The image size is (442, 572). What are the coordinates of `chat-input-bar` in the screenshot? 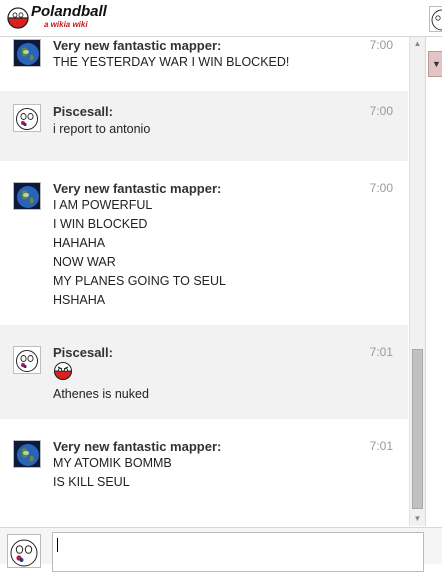 It's located at (221, 549).